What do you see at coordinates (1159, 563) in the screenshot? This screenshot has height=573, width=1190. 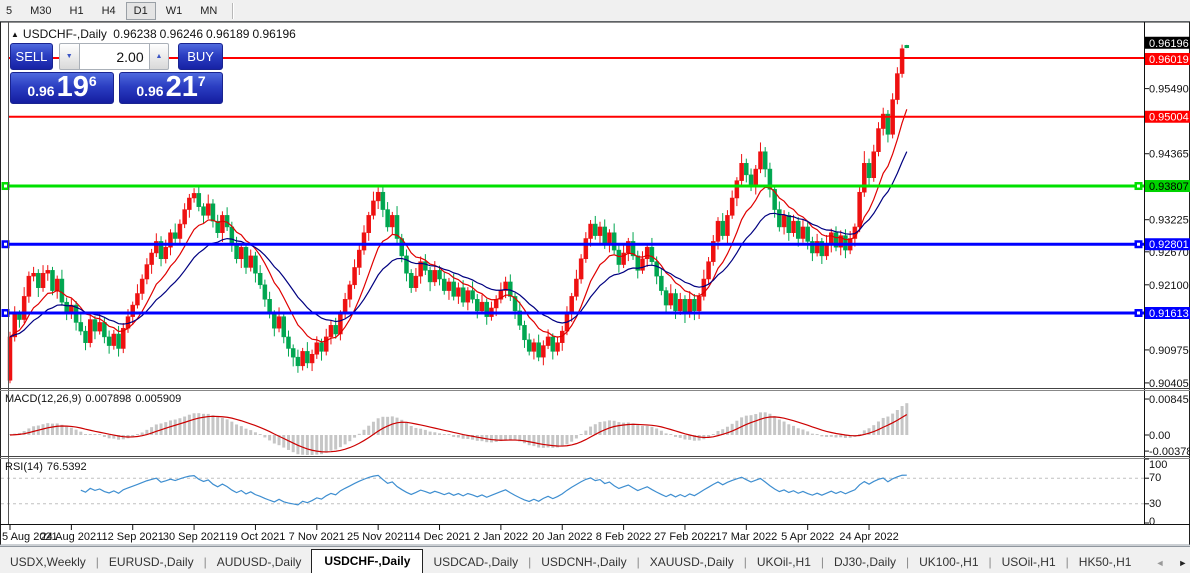 I see `tab-scroll-left-icon: ◄` at bounding box center [1159, 563].